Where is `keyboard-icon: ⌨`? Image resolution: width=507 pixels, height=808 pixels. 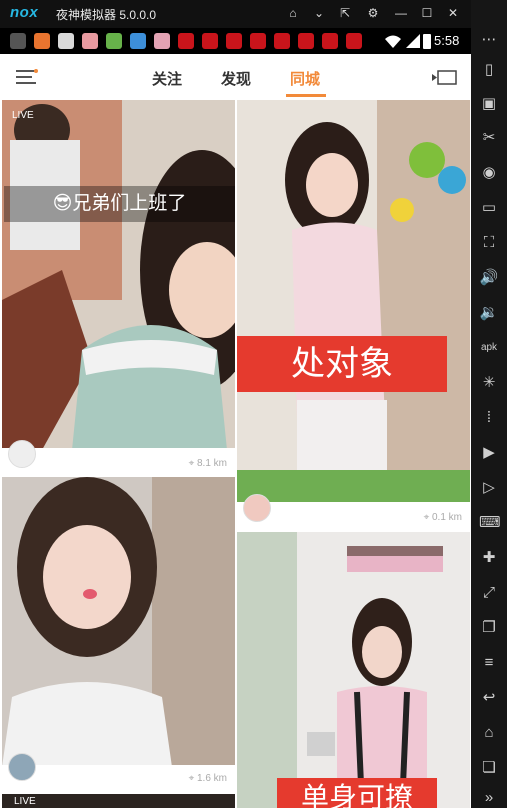 keyboard-icon: ⌨ is located at coordinates (490, 523).